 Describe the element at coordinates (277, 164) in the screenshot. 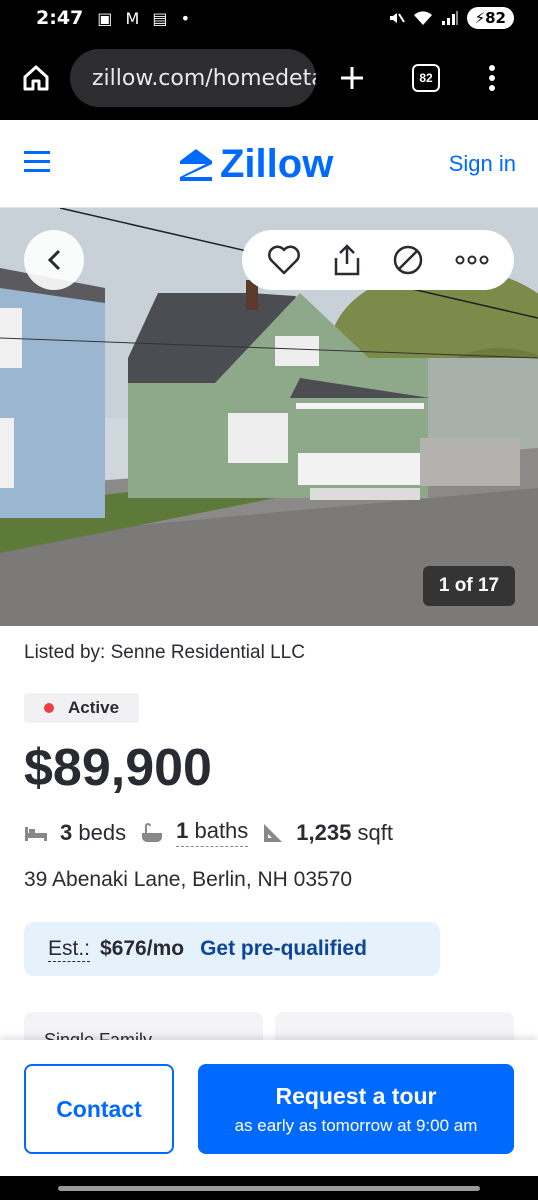

I see `logo-text: Zillow` at that location.